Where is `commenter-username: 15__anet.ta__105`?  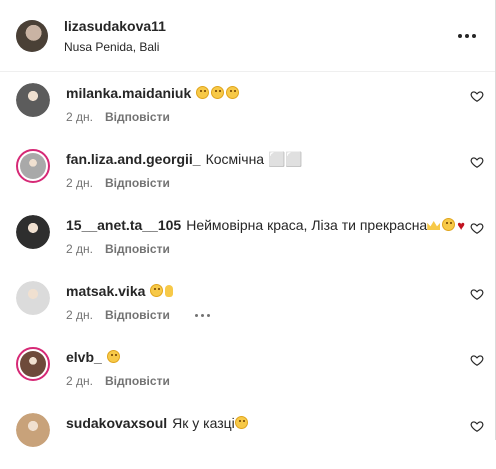
commenter-username: 15__anet.ta__105 is located at coordinates (123, 225).